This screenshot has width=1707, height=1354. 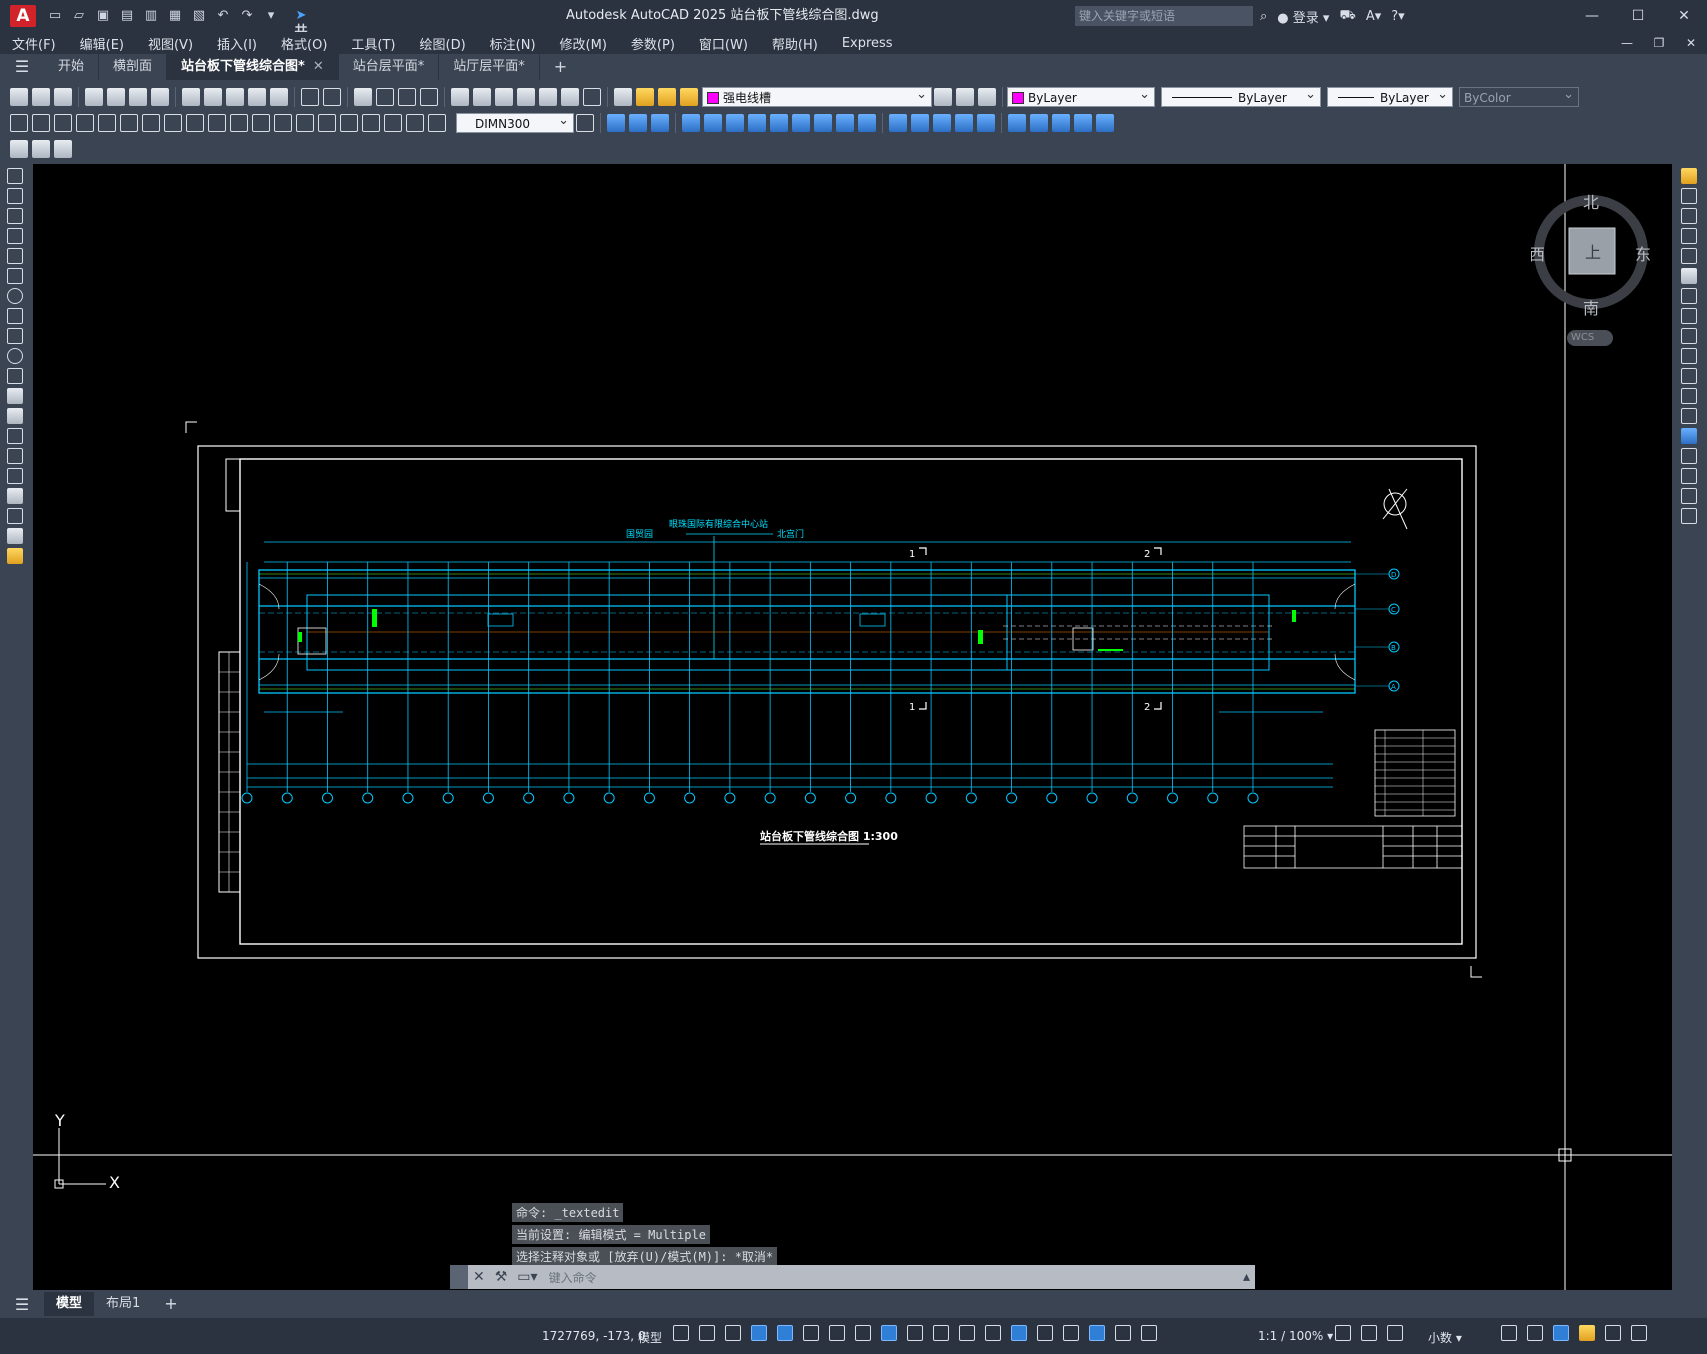 I want to click on attach-xref-icon, so click(x=1061, y=123).